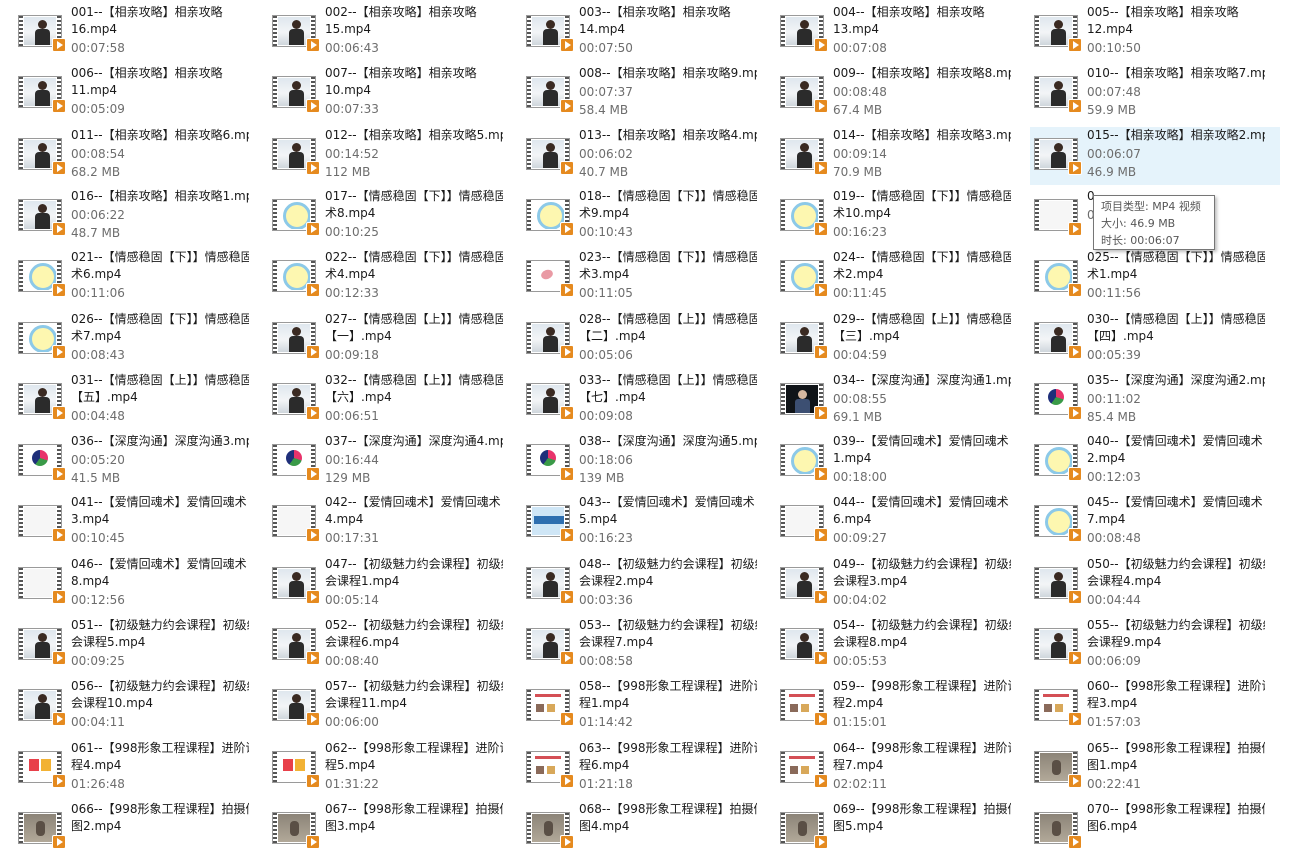  Describe the element at coordinates (633, 156) in the screenshot. I see `file-item: 013--【相亲攻略】相亲攻略4.mp4 00:06:02 40.7 MB` at that location.